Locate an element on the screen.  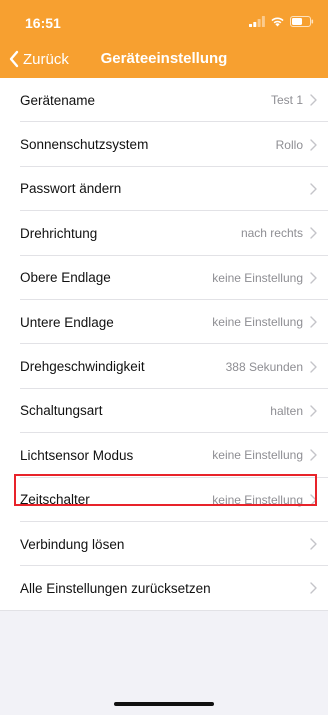
page-title: Geräteeinstellung is located at coordinates (164, 58).